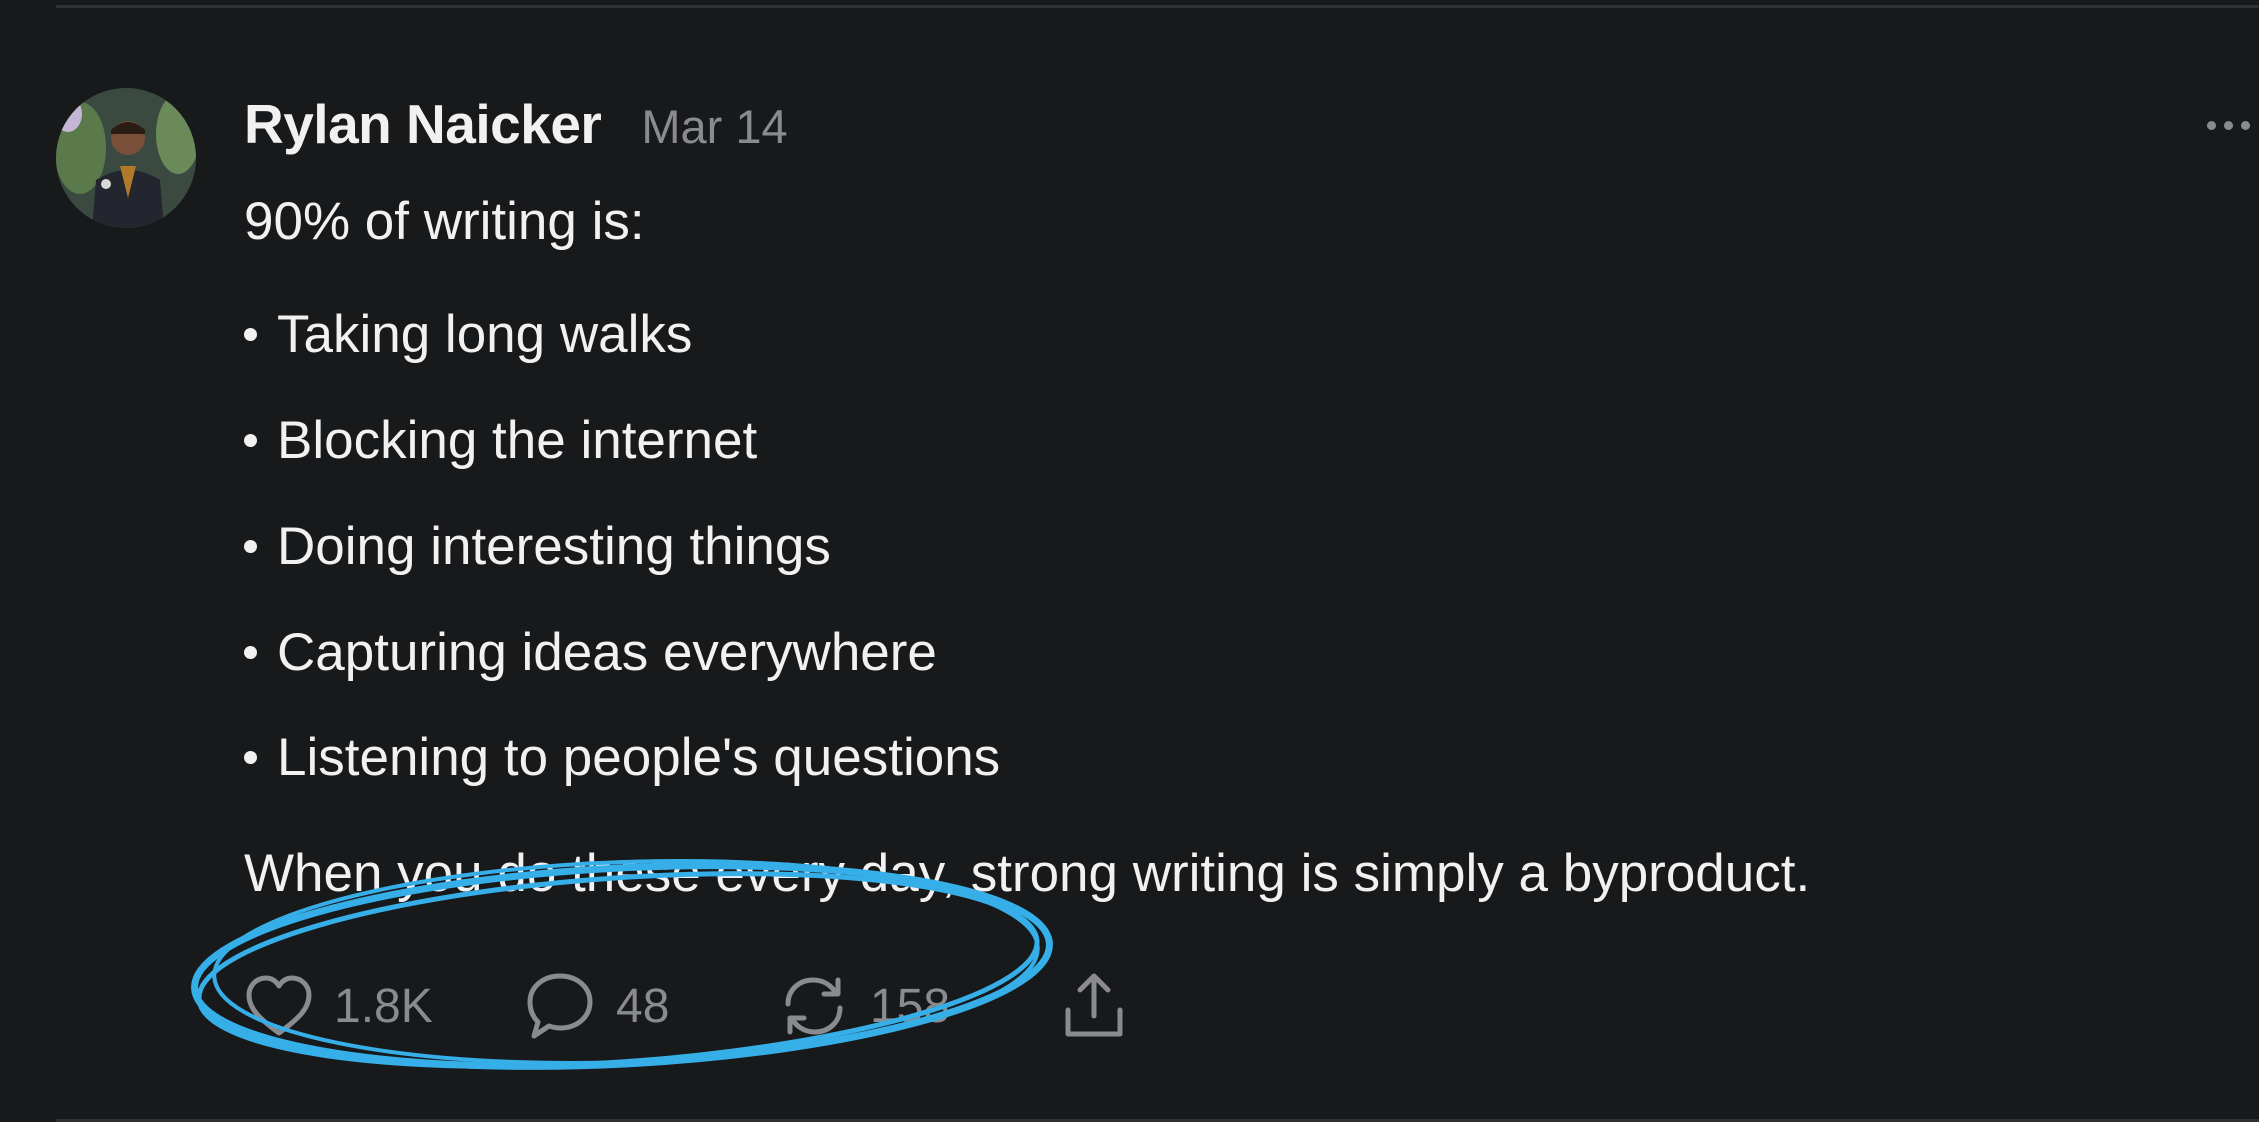 The image size is (2259, 1122). I want to click on list-item: Blocking the internet, so click(500, 441).